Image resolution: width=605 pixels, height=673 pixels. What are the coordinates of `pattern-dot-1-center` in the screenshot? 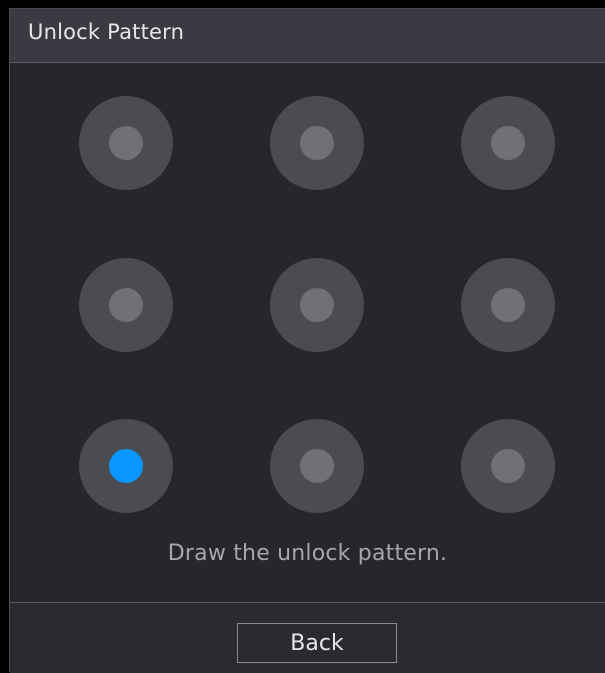 It's located at (126, 143).